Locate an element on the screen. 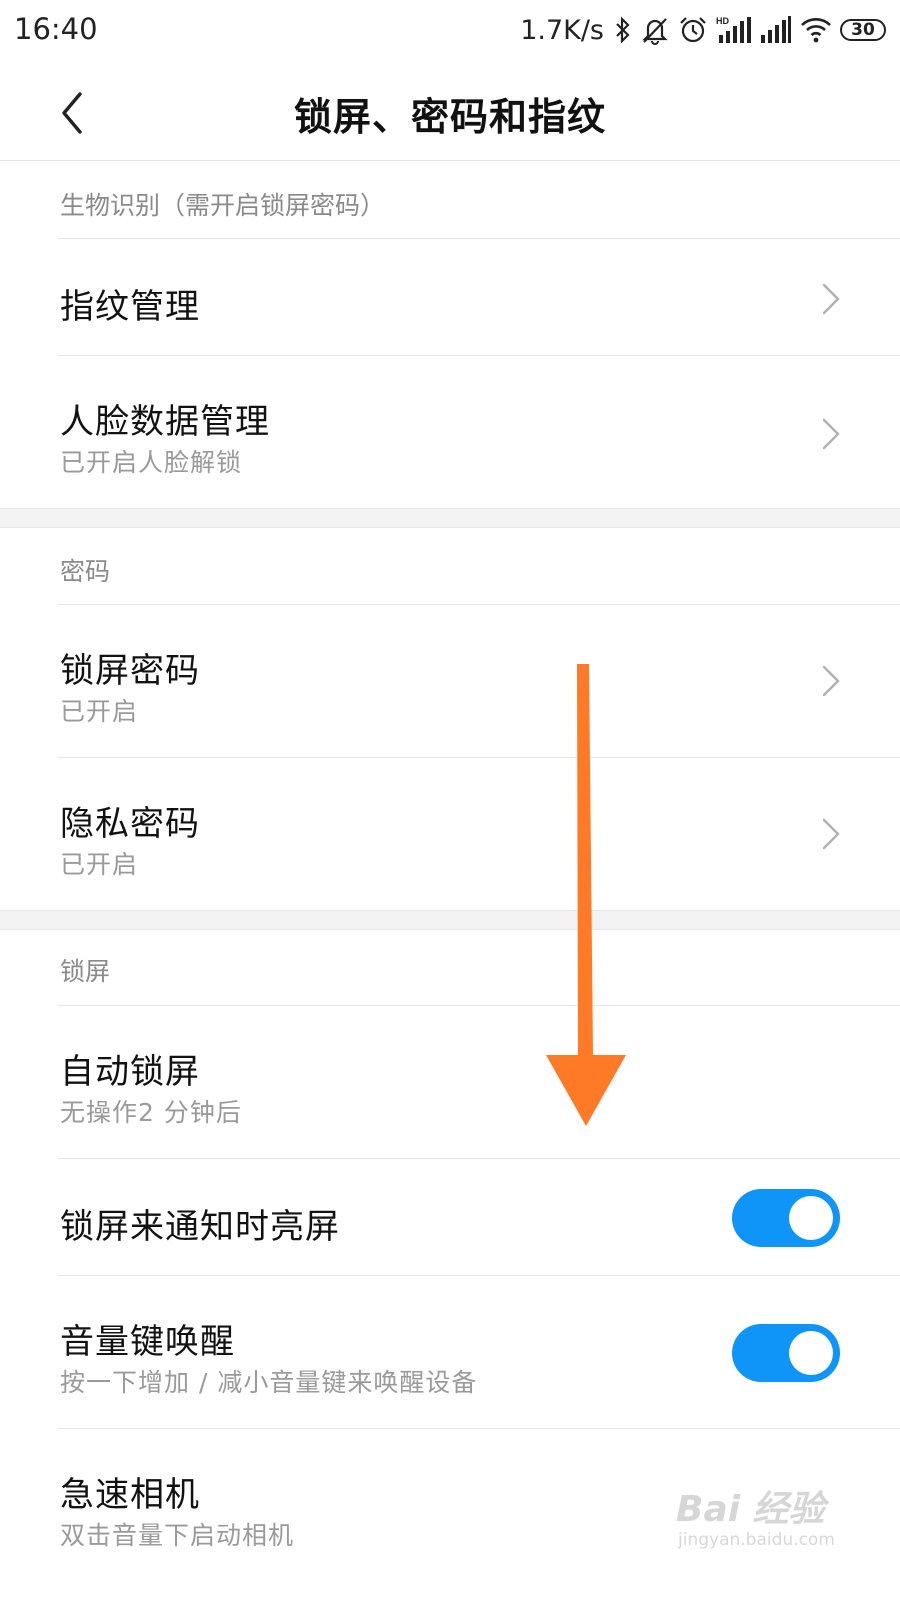 The height and width of the screenshot is (1600, 900). row-subtitle: 已开启人脸解锁 is located at coordinates (151, 462).